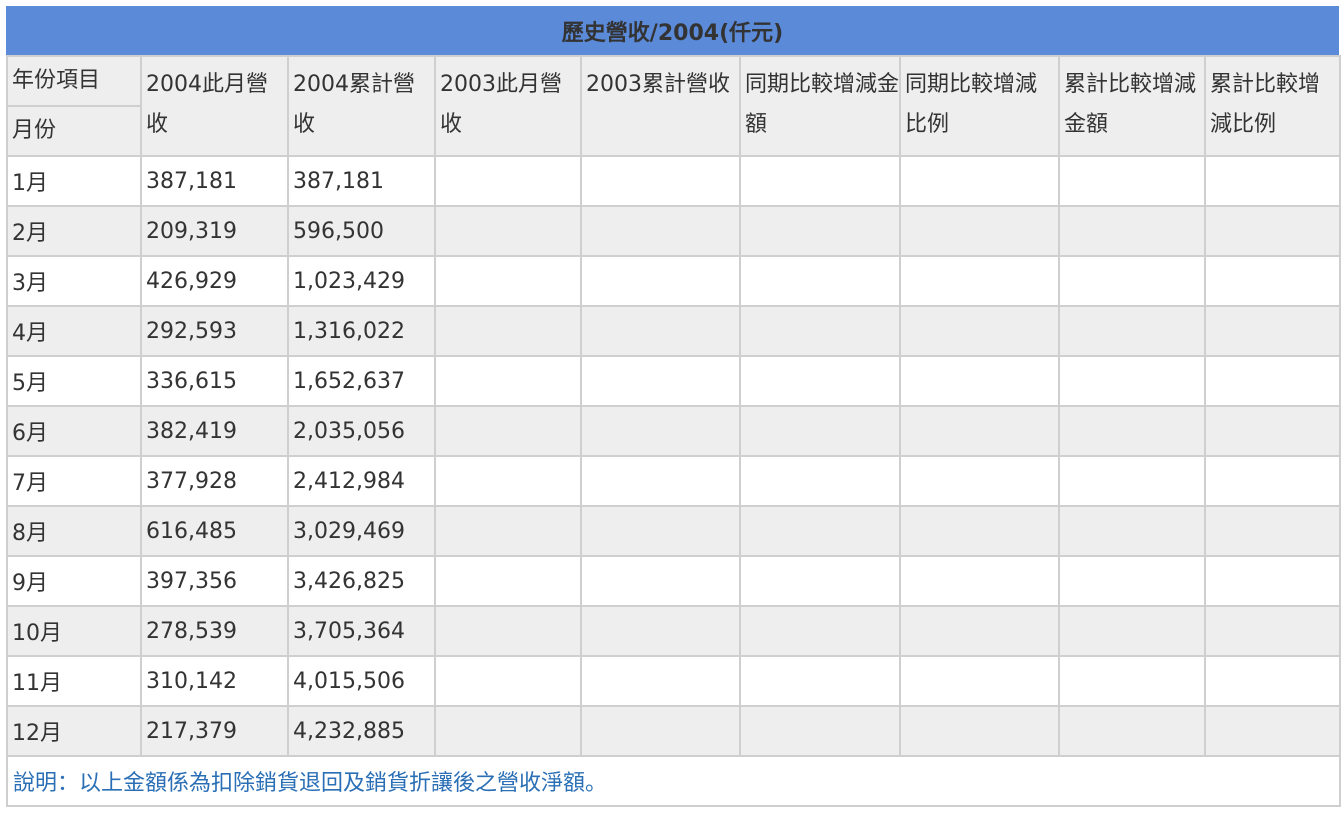 This screenshot has width=1344, height=813. I want to click on cell-month: 10月, so click(74, 631).